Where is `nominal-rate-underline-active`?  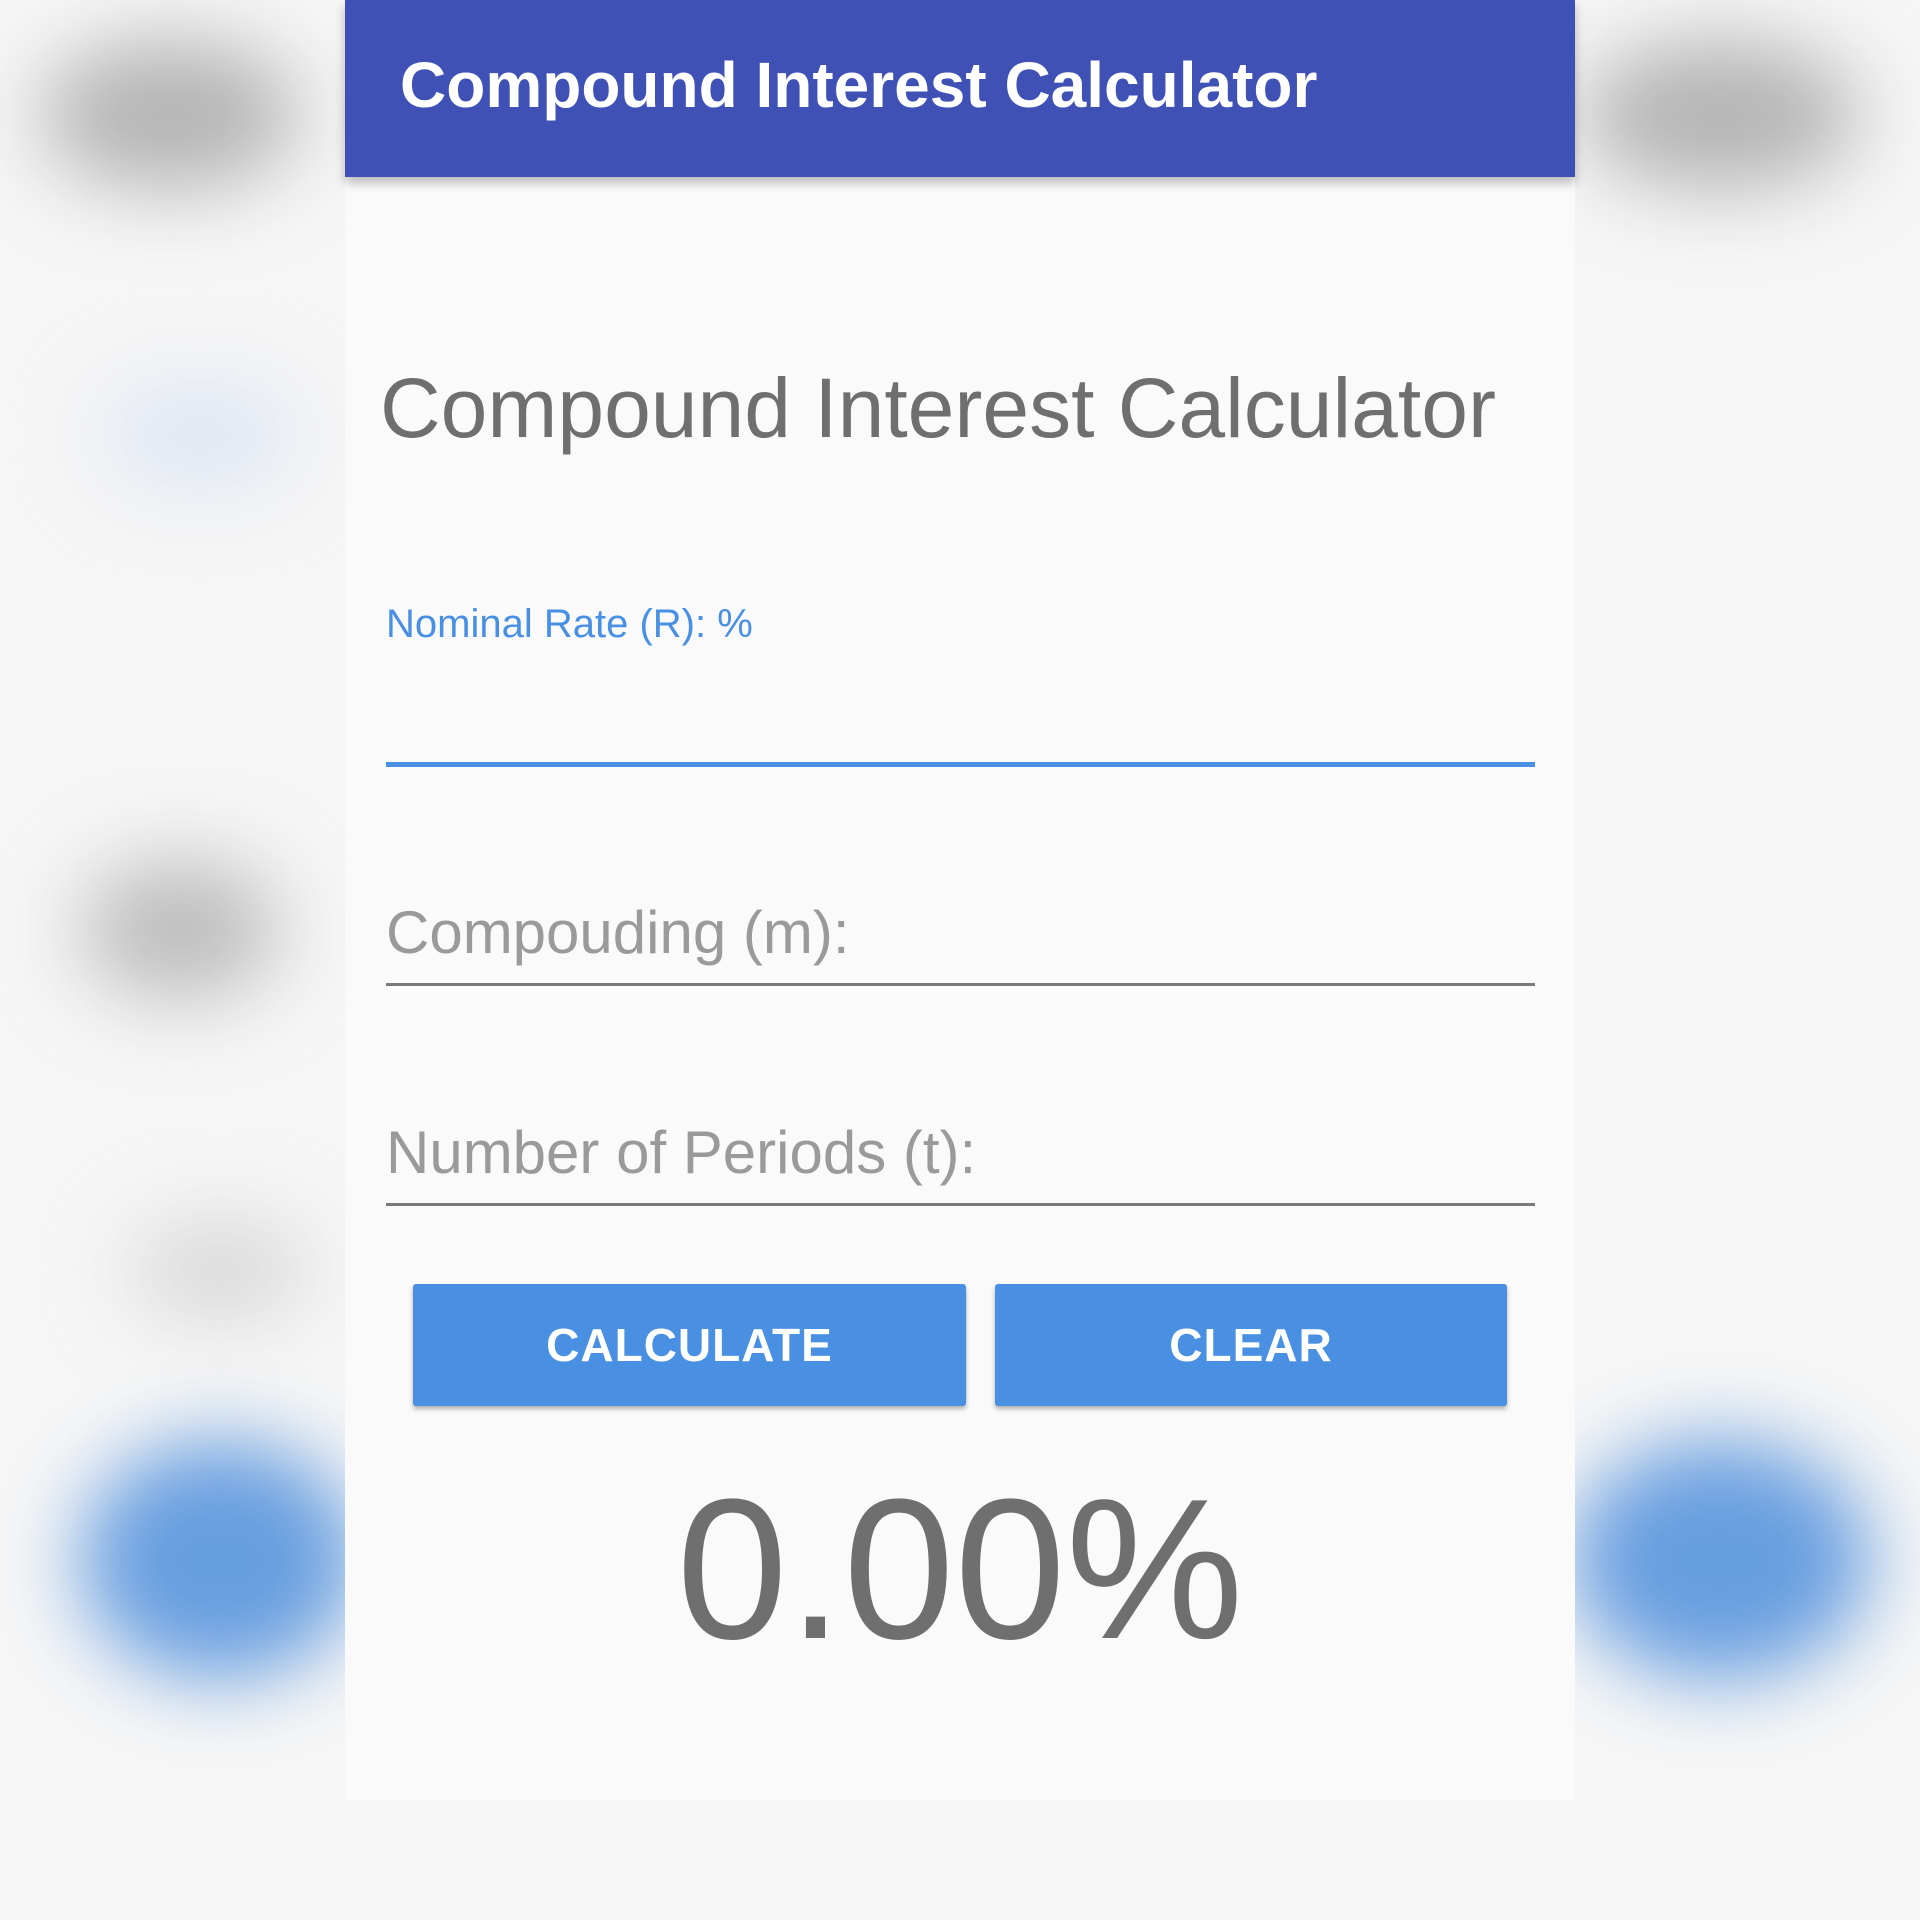 nominal-rate-underline-active is located at coordinates (960, 764).